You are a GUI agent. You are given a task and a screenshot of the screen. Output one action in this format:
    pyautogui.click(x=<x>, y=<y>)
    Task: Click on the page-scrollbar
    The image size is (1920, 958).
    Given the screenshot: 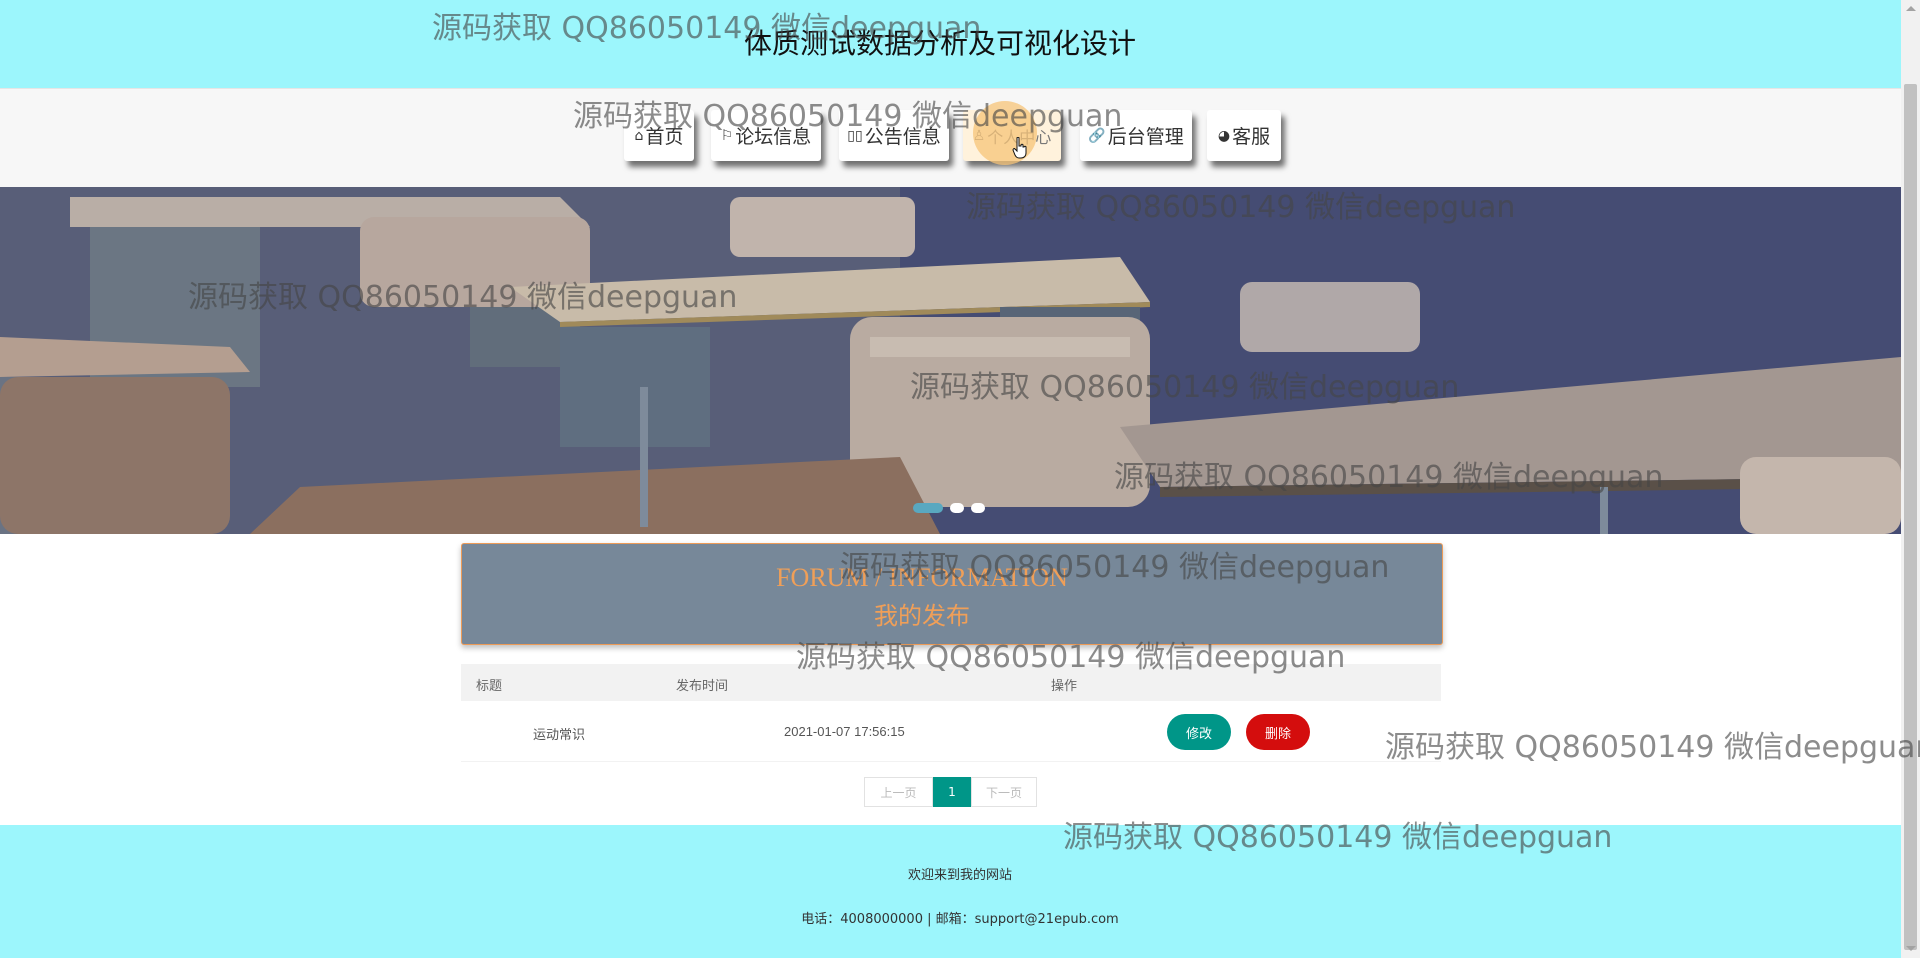 What is the action you would take?
    pyautogui.click(x=1910, y=479)
    